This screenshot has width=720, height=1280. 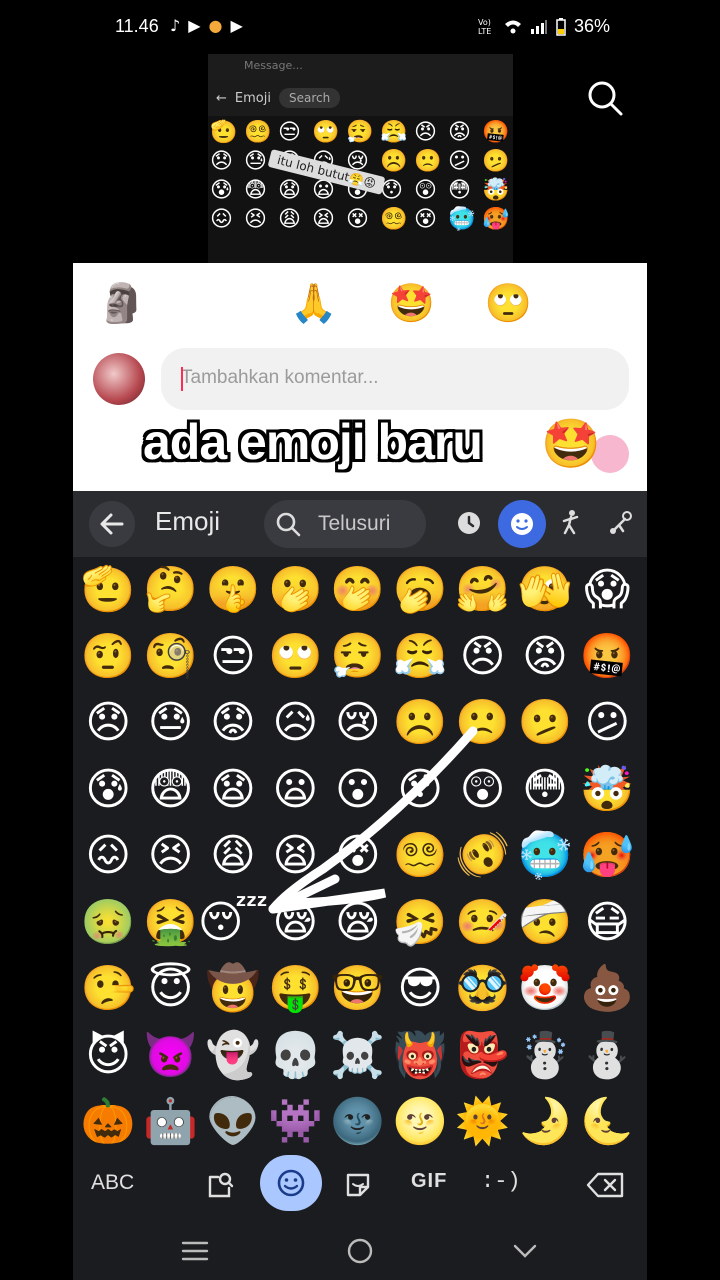 What do you see at coordinates (233, 590) in the screenshot?
I see `emoji-key: 🤫` at bounding box center [233, 590].